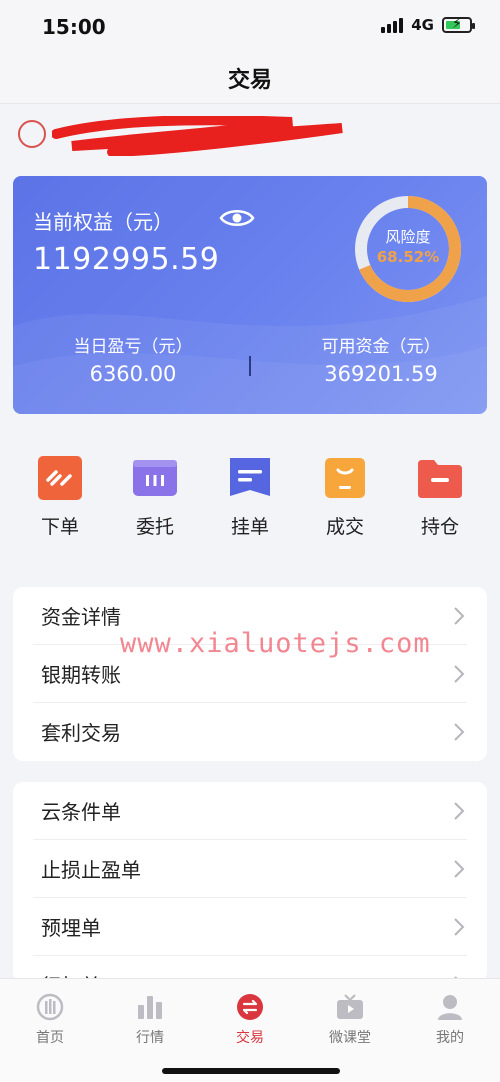 Image resolution: width=500 pixels, height=1082 pixels. Describe the element at coordinates (250, 477) in the screenshot. I see `pending-order-icon` at that location.